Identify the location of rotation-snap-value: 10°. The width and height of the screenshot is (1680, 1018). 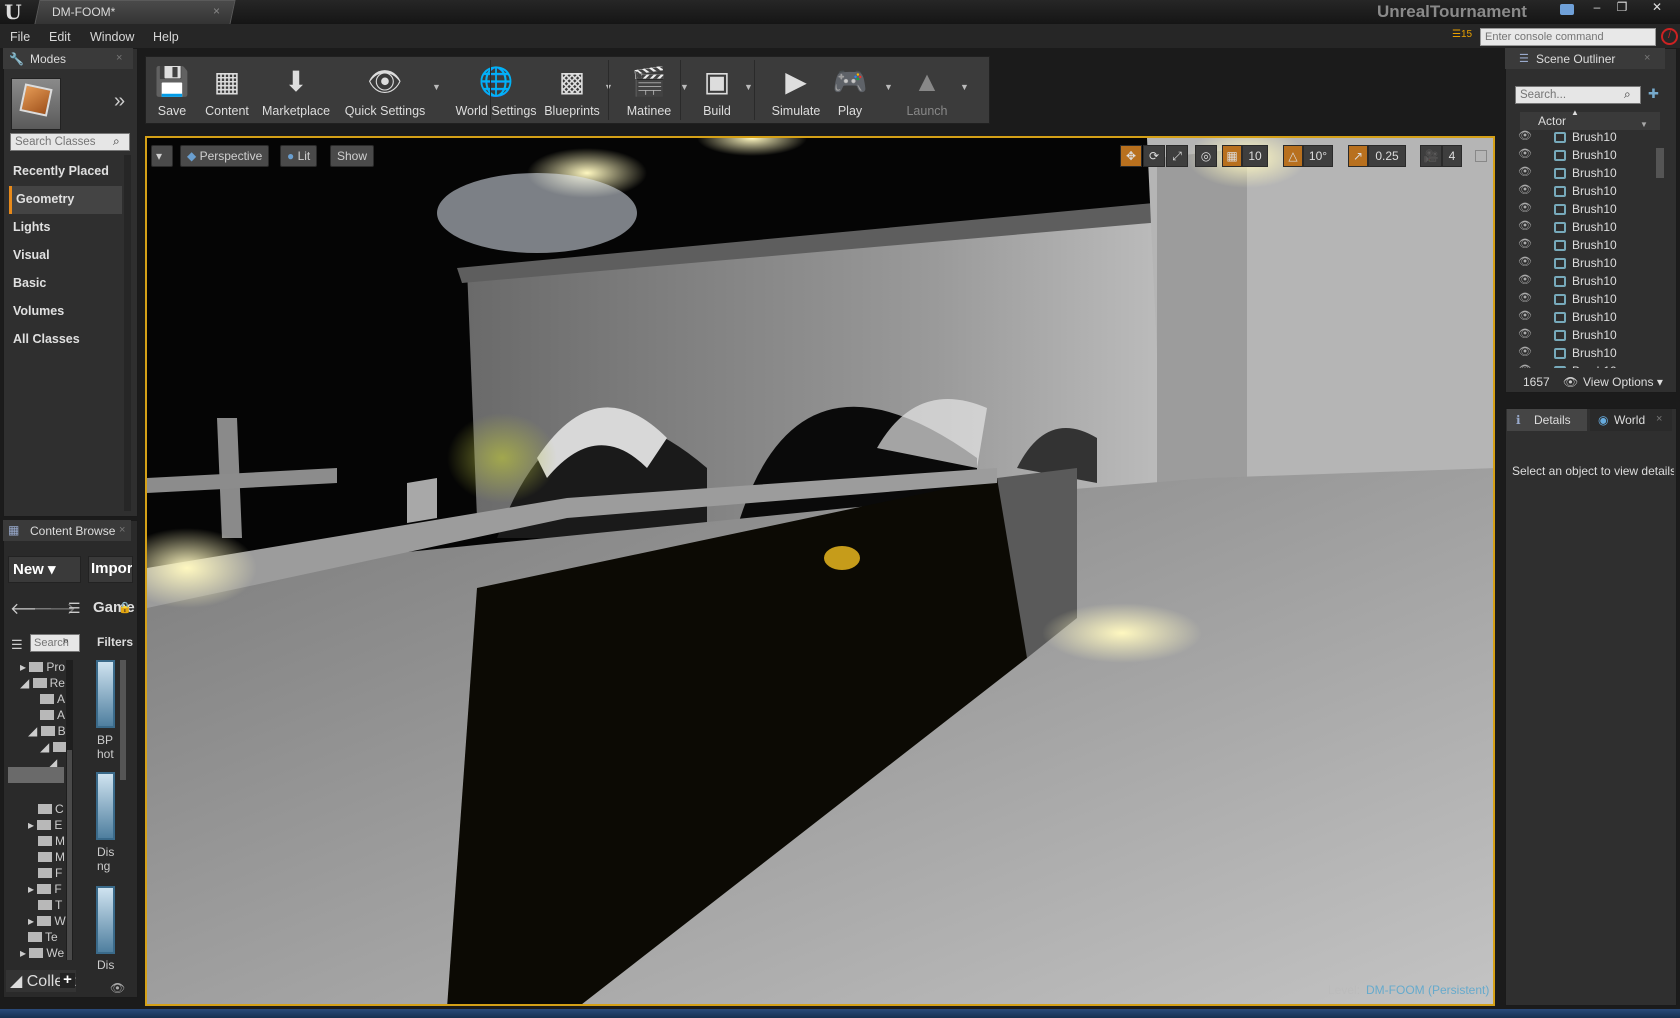
(1318, 156).